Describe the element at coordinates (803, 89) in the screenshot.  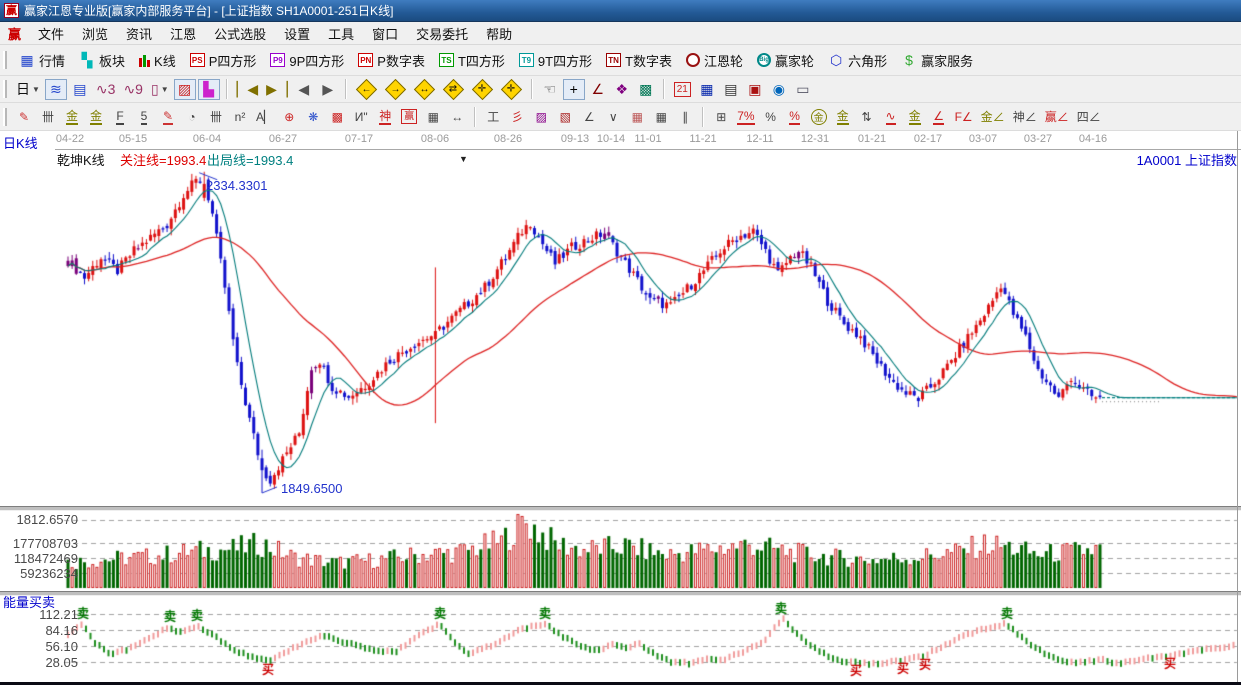
I see `toolbar-button-print: ▭` at that location.